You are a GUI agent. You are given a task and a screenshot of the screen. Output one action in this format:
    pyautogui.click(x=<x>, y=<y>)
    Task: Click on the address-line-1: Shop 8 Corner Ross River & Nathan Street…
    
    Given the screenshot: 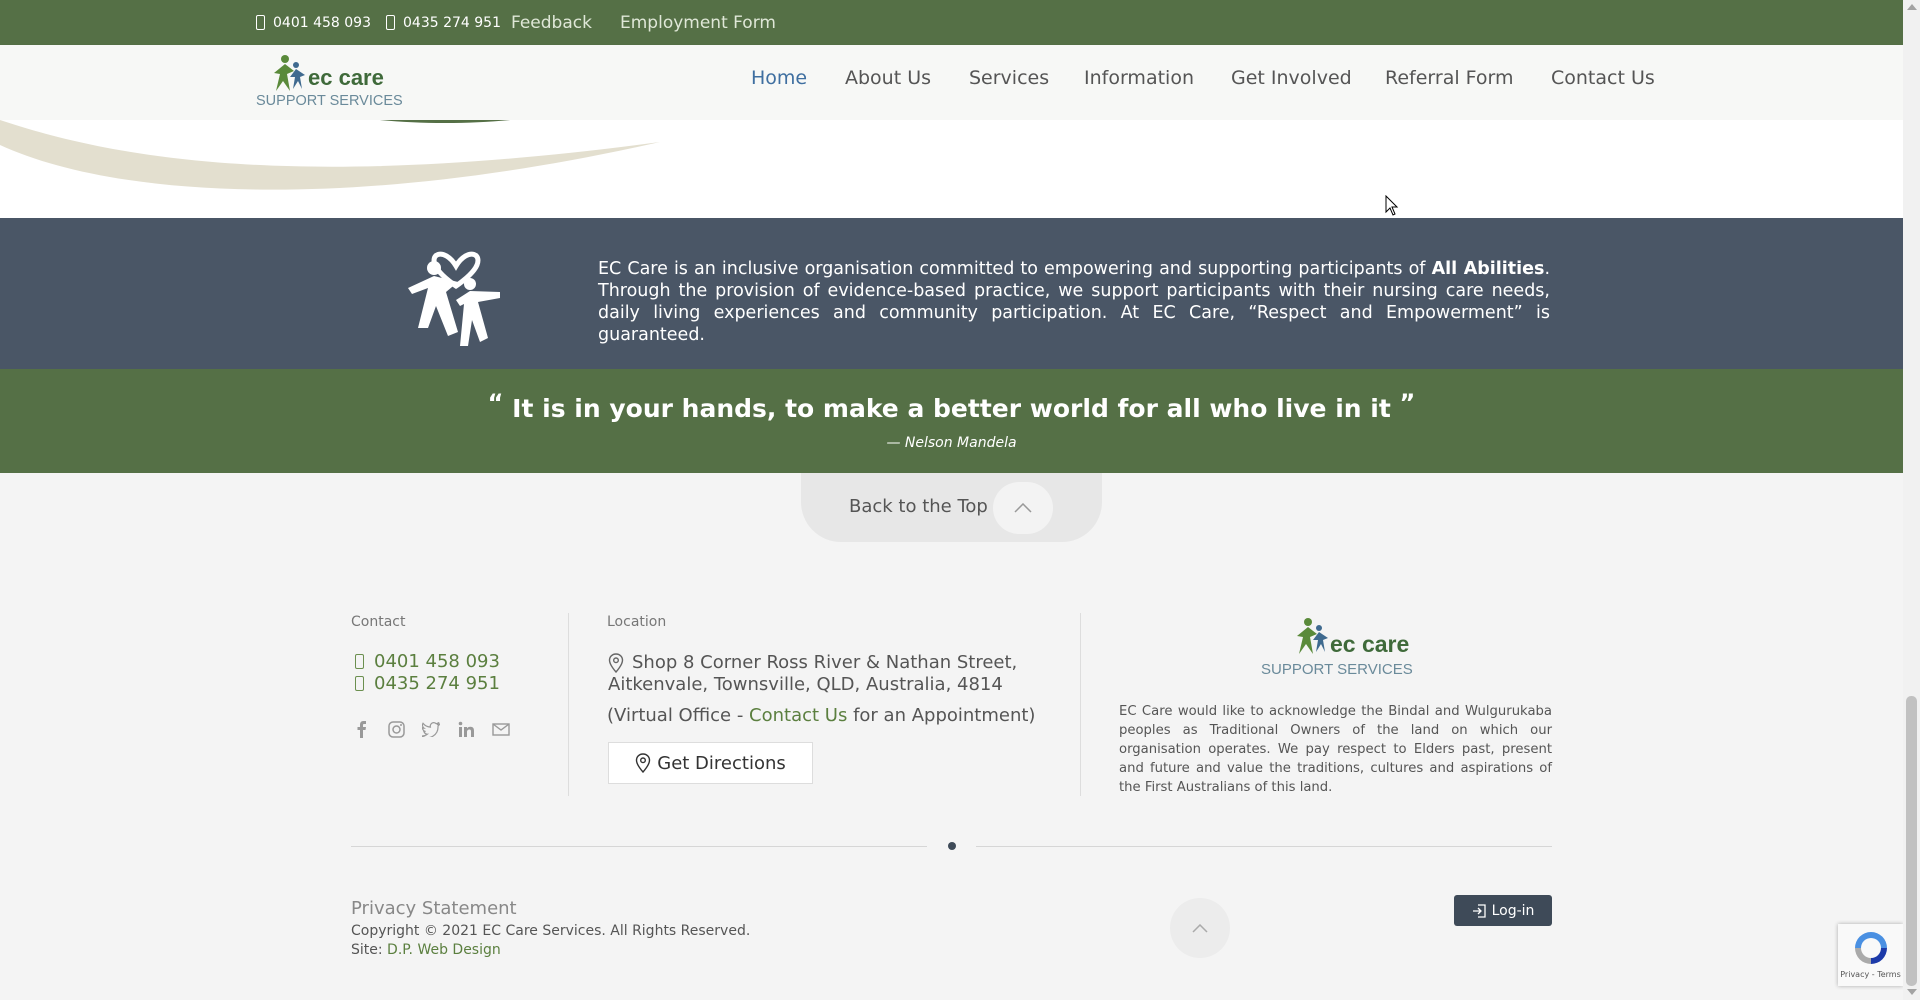 What is the action you would take?
    pyautogui.click(x=825, y=662)
    